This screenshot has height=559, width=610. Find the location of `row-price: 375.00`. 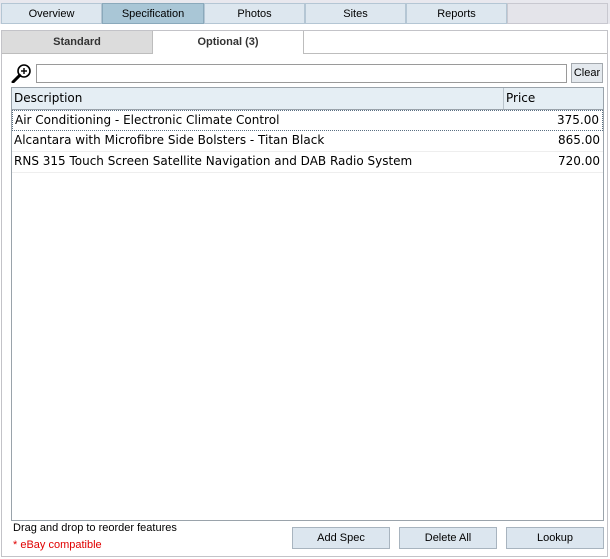

row-price: 375.00 is located at coordinates (578, 120).